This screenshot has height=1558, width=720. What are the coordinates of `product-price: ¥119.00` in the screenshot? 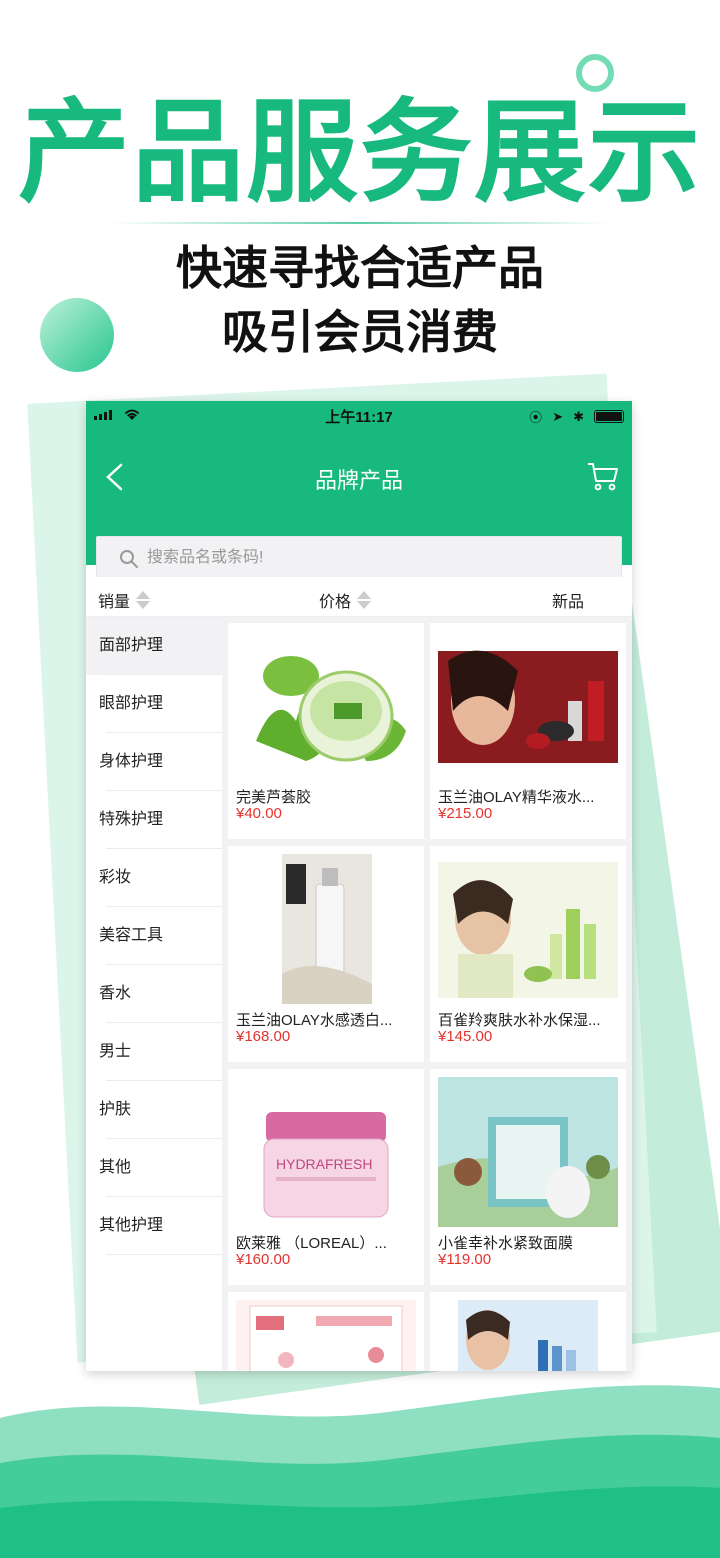 It's located at (465, 1259).